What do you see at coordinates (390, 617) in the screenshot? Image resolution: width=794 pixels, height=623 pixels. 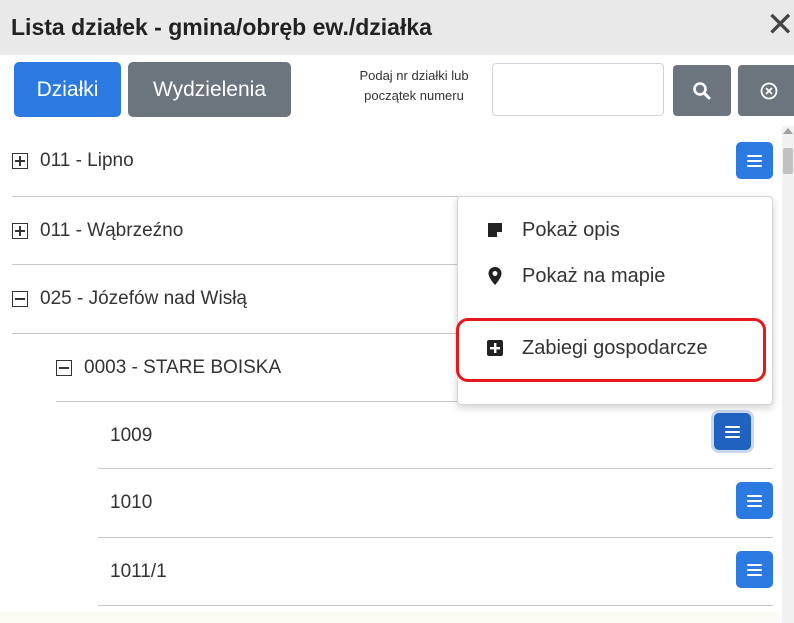 I see `bottom-edge` at bounding box center [390, 617].